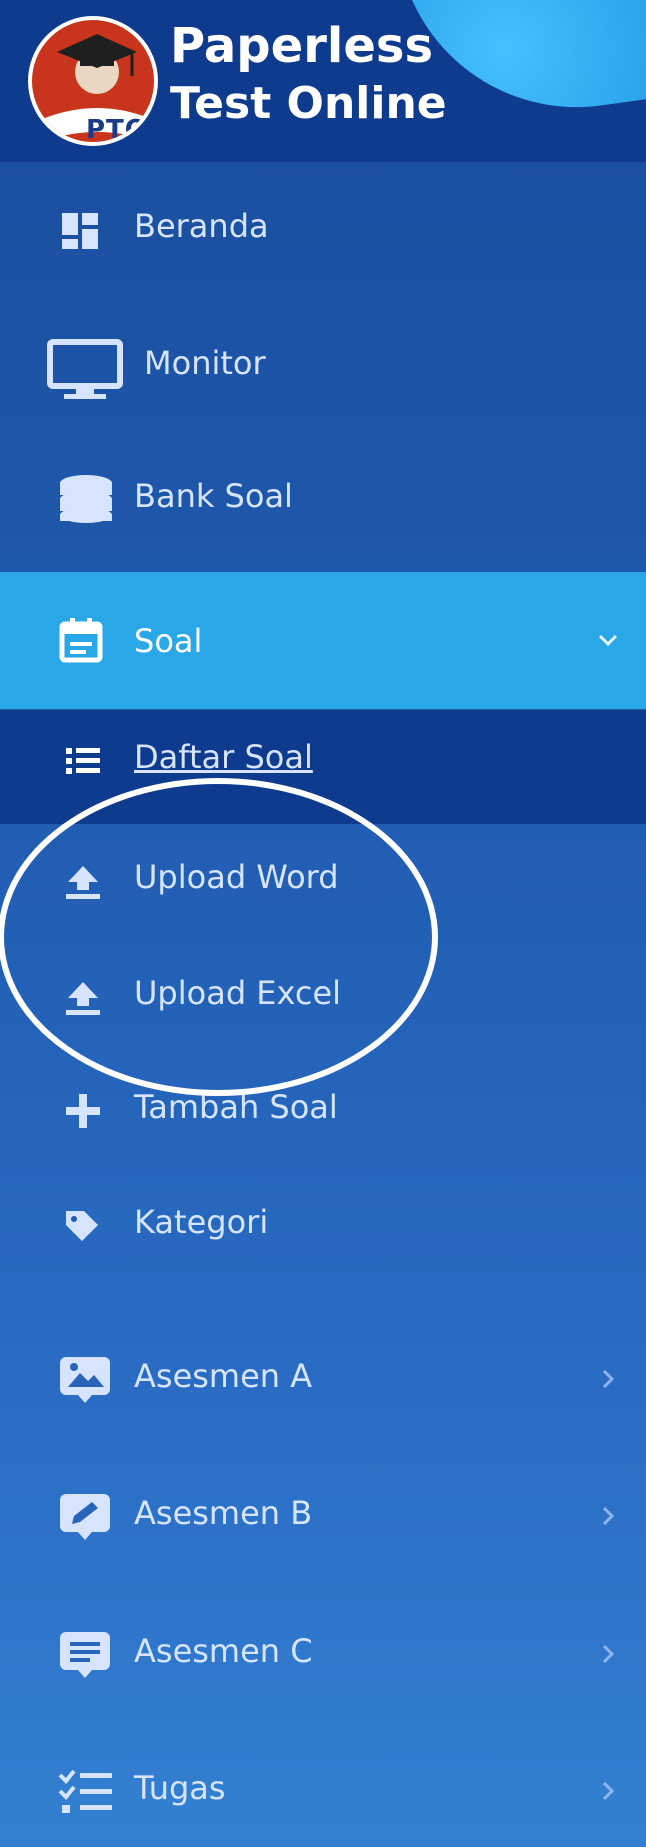 Image resolution: width=646 pixels, height=1847 pixels. I want to click on sidebar-header: PTO Paperless Test Online, so click(323, 81).